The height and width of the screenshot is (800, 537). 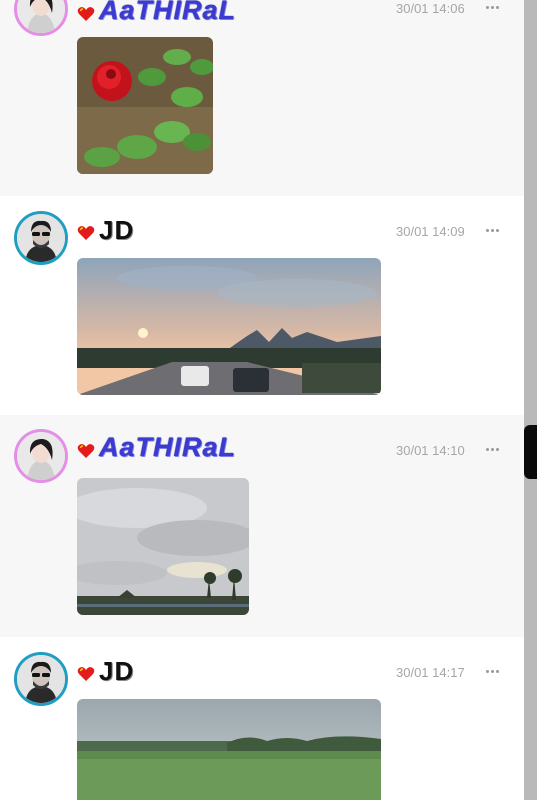 What do you see at coordinates (430, 231) in the screenshot?
I see `message-timestamp: 30/01 14:09` at bounding box center [430, 231].